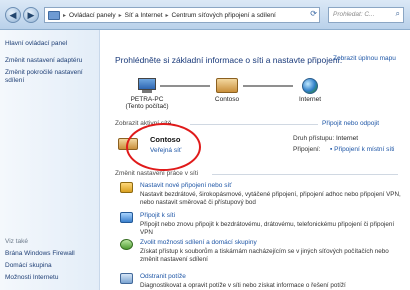 The width and height of the screenshot is (410, 290). What do you see at coordinates (126, 187) in the screenshot?
I see `network-setup-icon` at bounding box center [126, 187].